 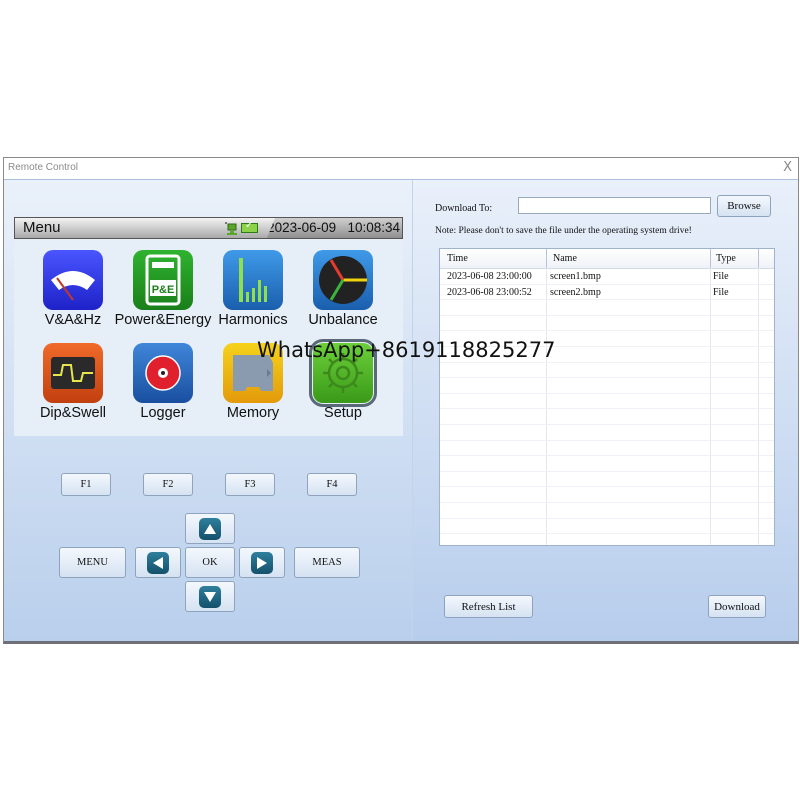 What do you see at coordinates (92, 562) in the screenshot?
I see `menu-button: MENU` at bounding box center [92, 562].